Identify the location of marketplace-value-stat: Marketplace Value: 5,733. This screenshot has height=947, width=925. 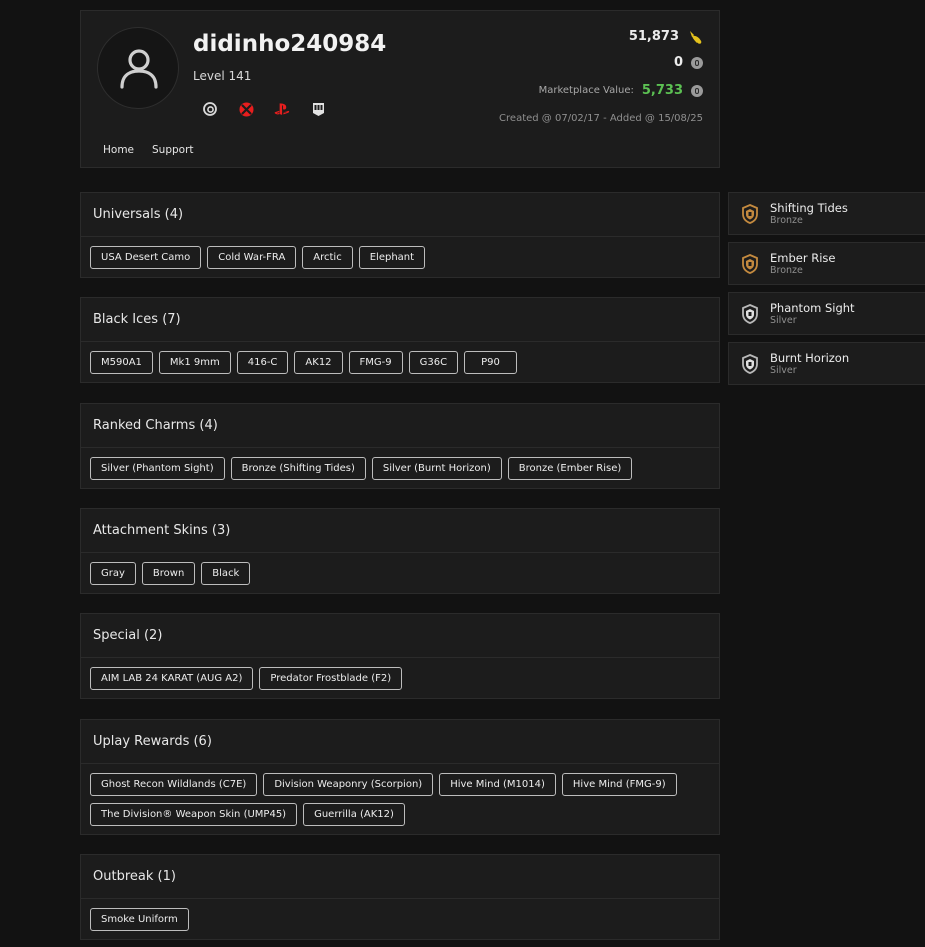
(621, 90).